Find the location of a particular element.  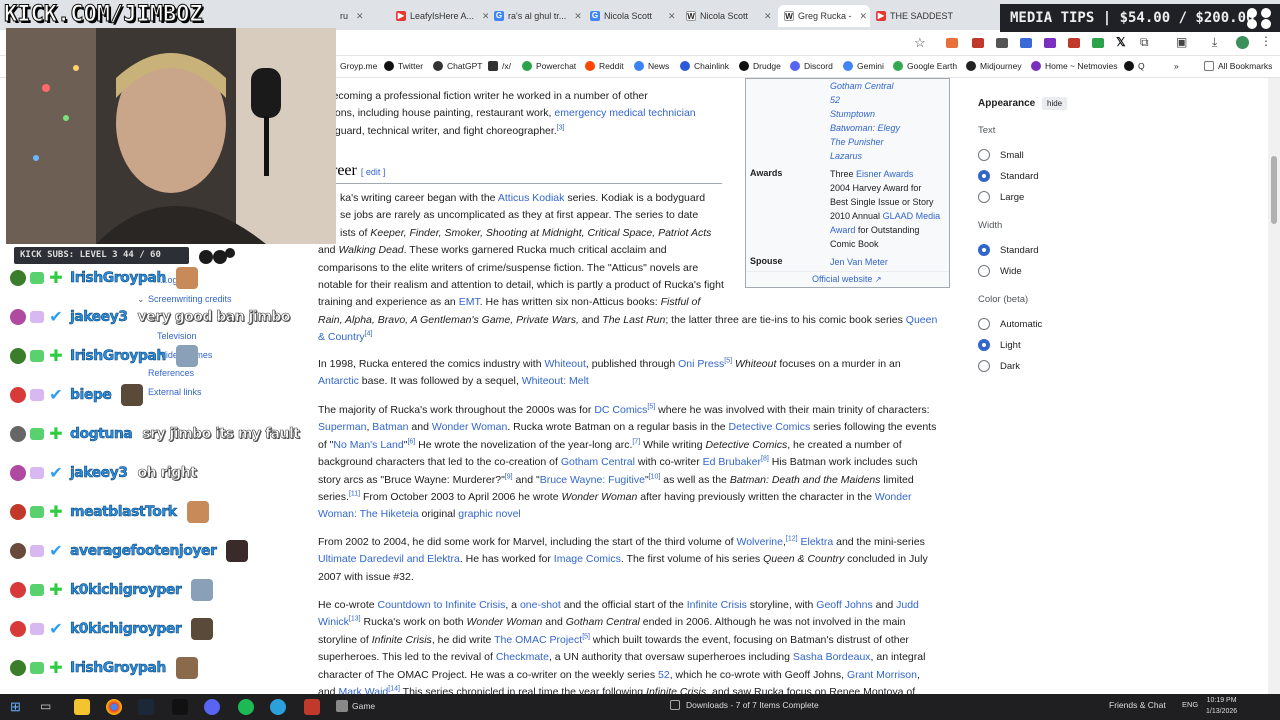

link-glaad: GLAAD Media is located at coordinates (912, 216).